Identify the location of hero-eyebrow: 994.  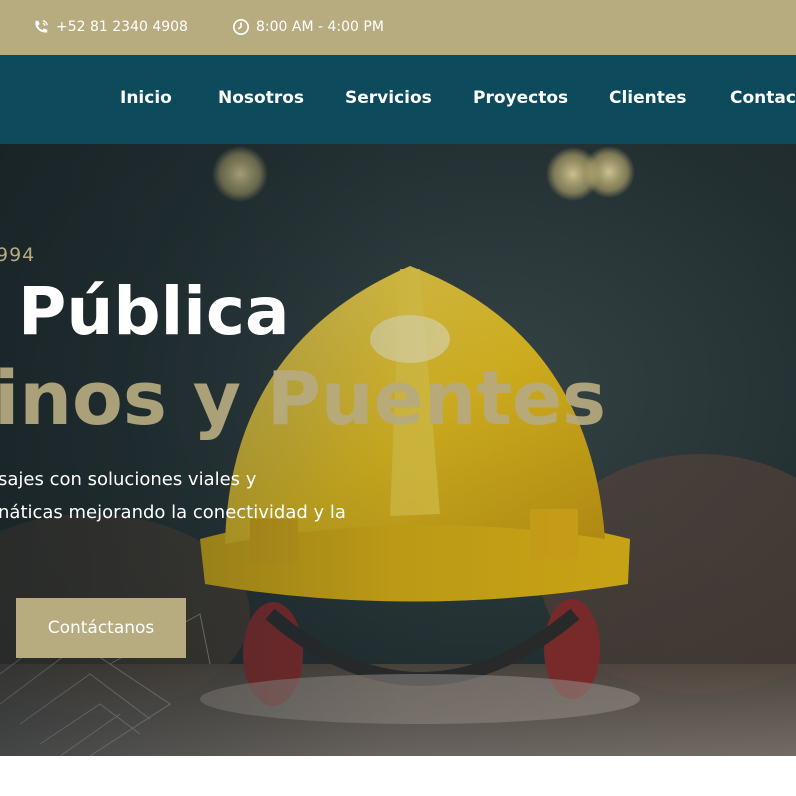
(18, 255).